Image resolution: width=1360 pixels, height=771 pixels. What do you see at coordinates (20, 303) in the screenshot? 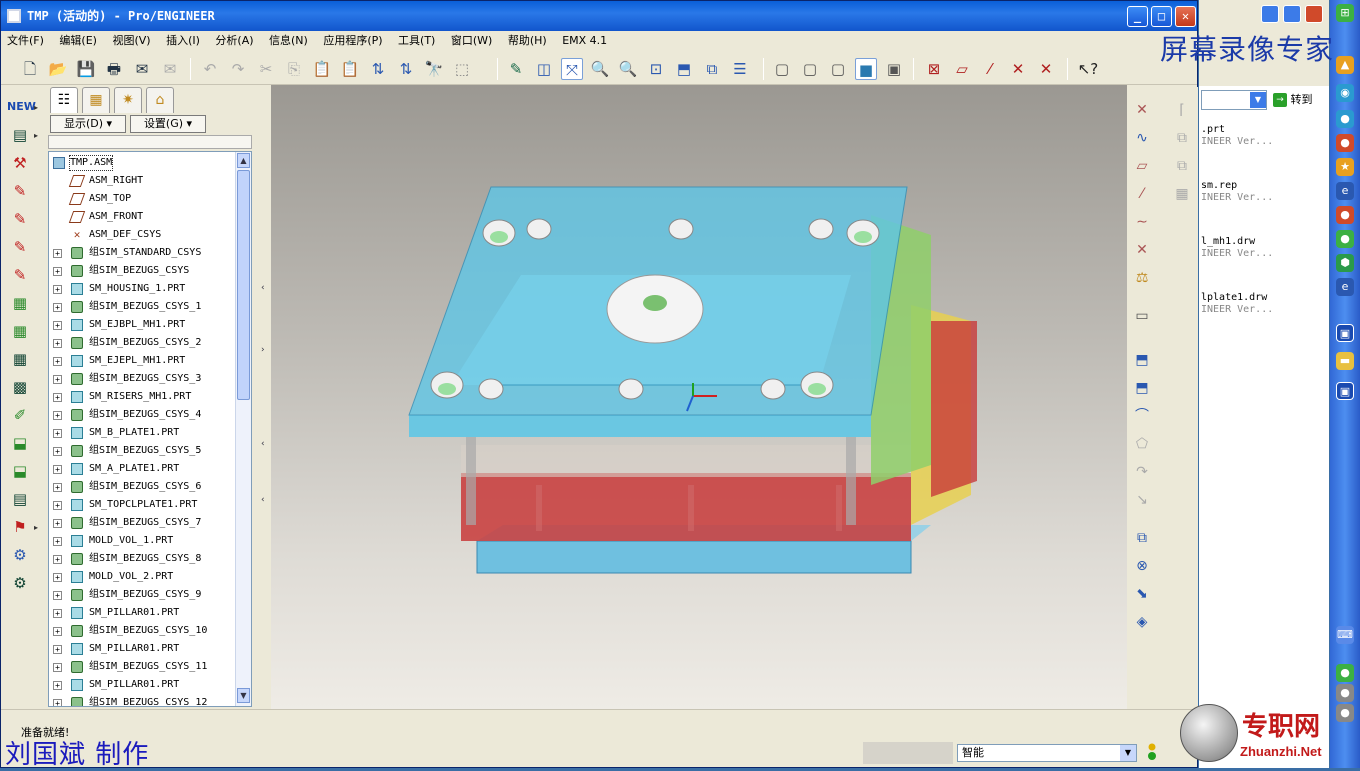
I see `merge-icon: ▦` at bounding box center [20, 303].